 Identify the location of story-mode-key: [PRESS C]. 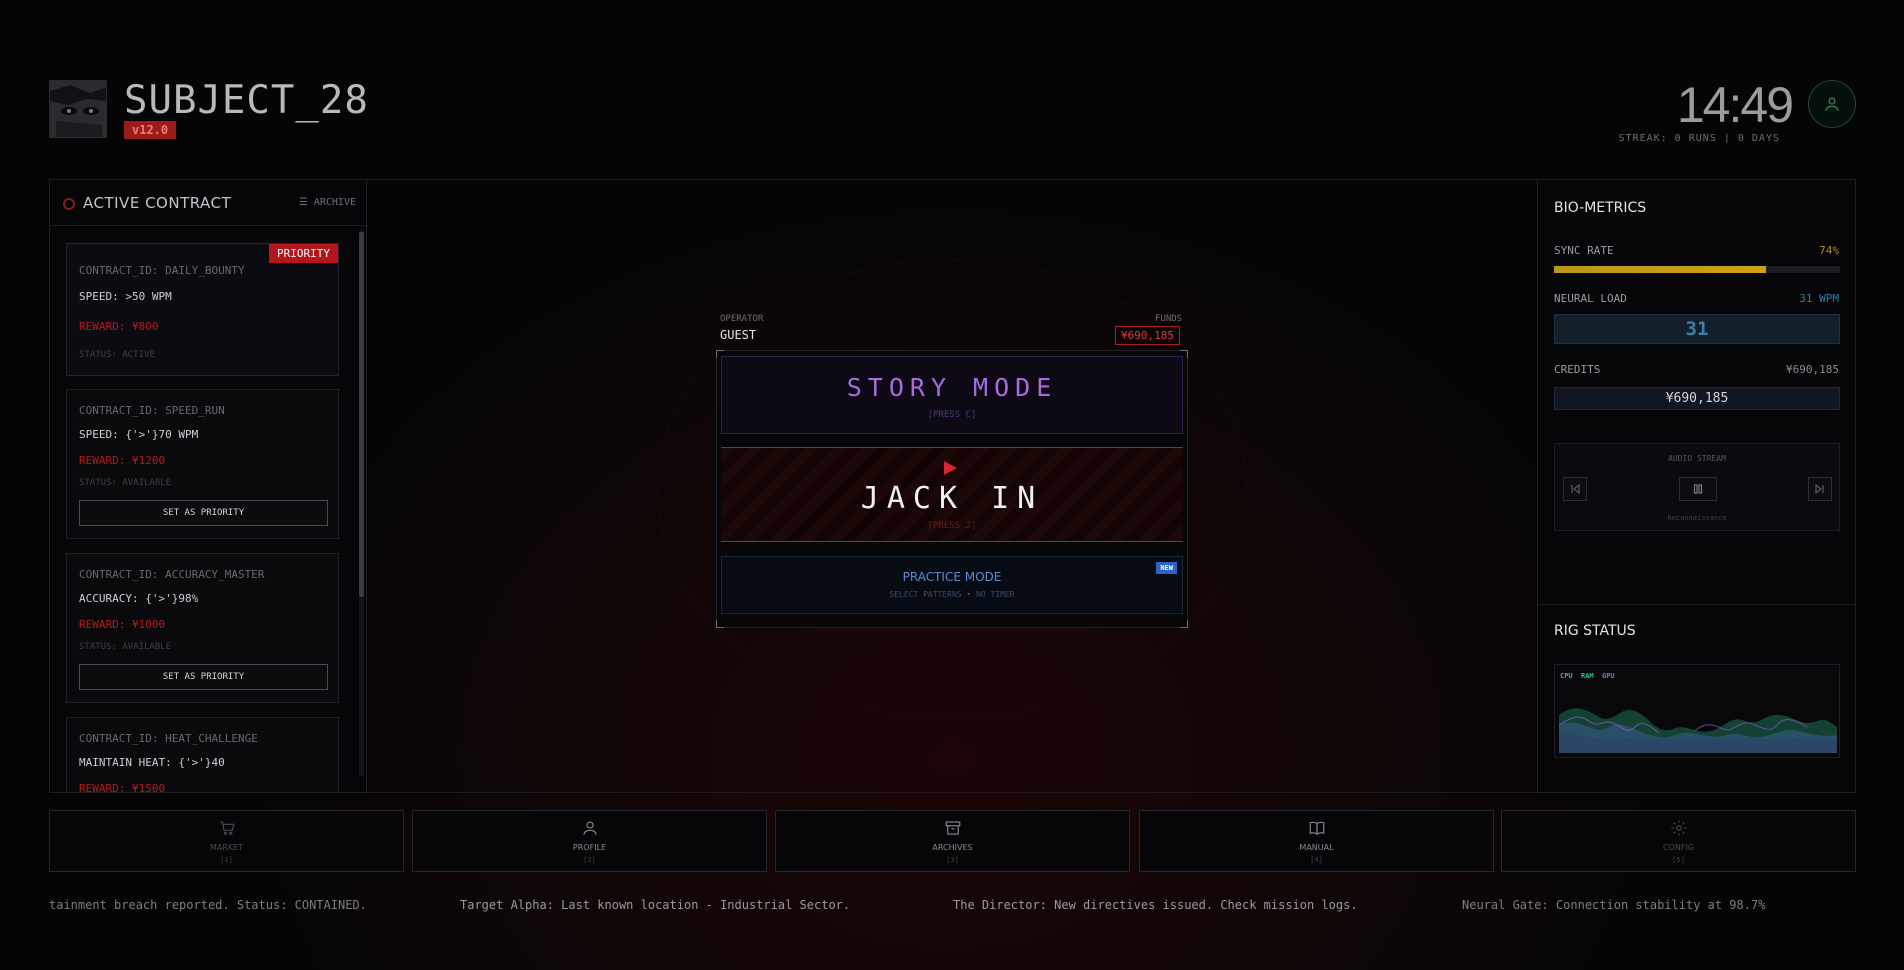
(952, 415).